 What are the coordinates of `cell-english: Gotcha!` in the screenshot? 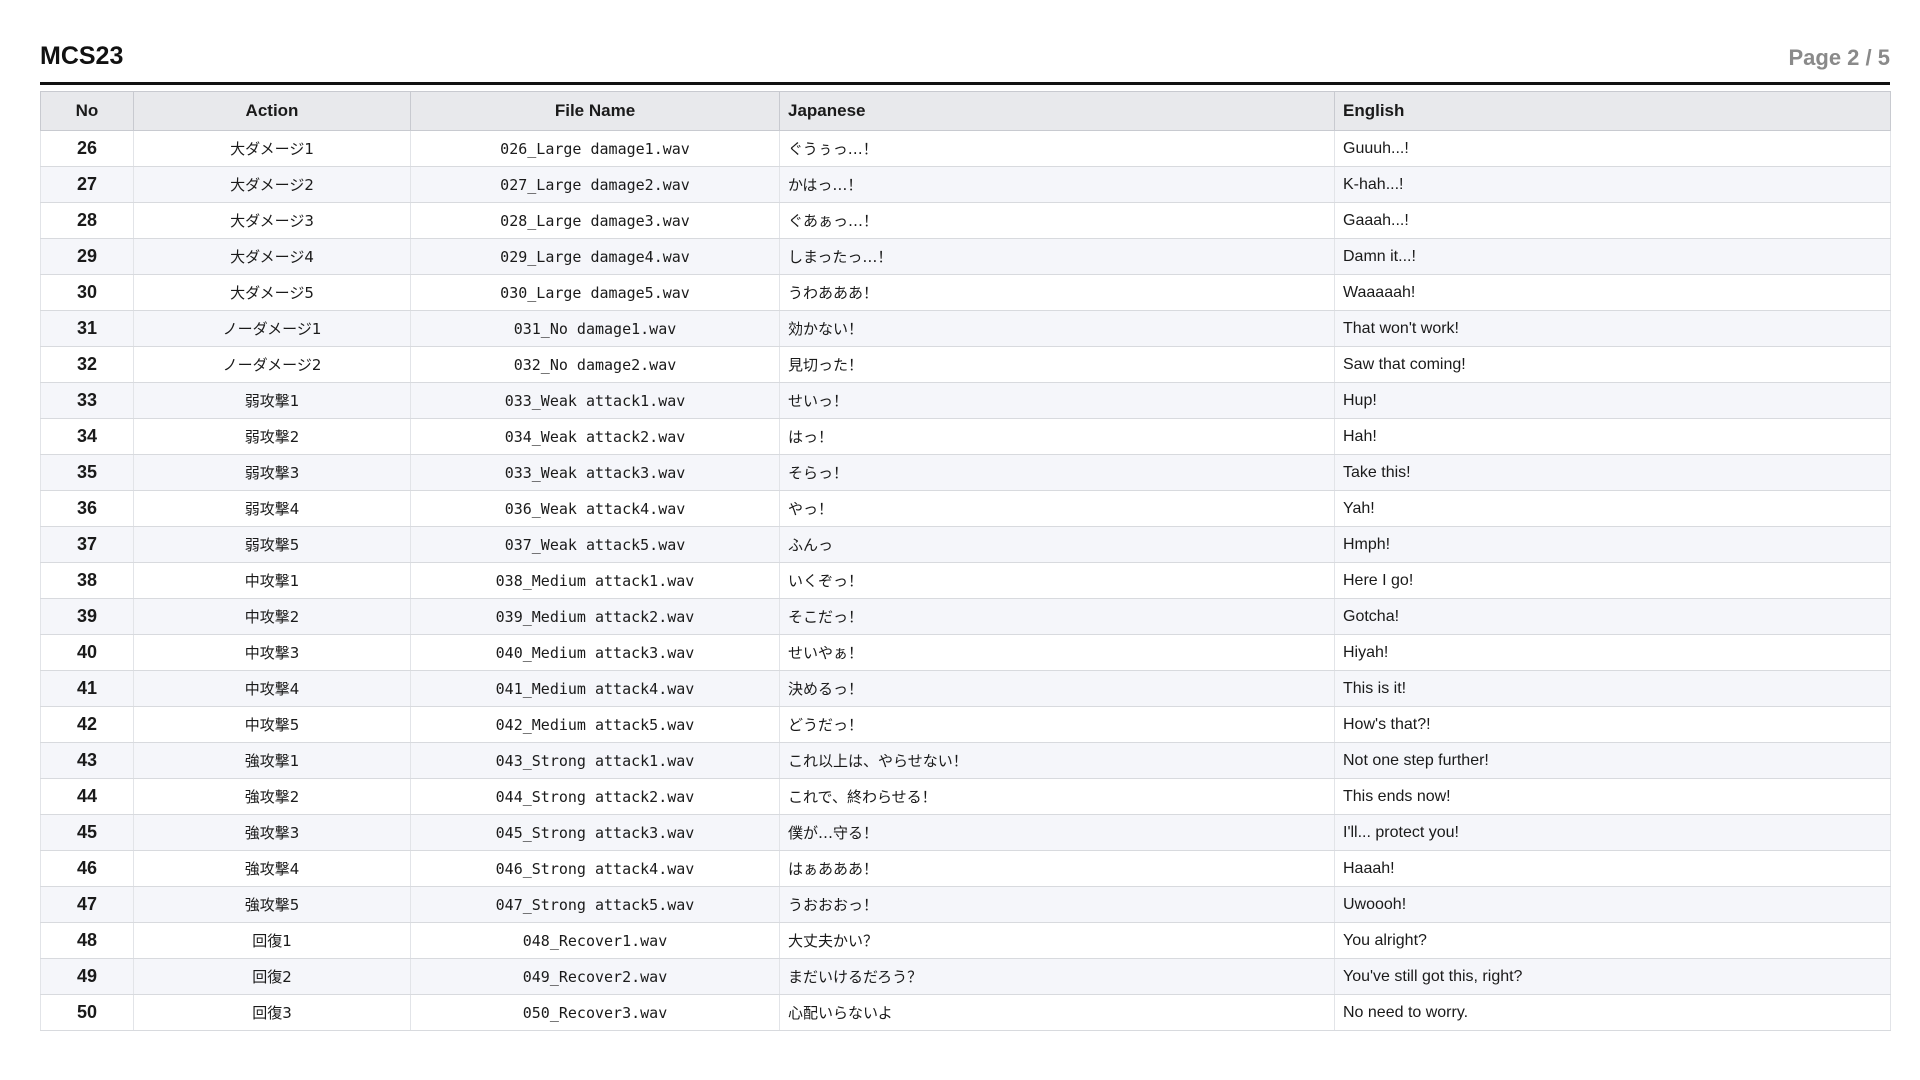 It's located at (1612, 616).